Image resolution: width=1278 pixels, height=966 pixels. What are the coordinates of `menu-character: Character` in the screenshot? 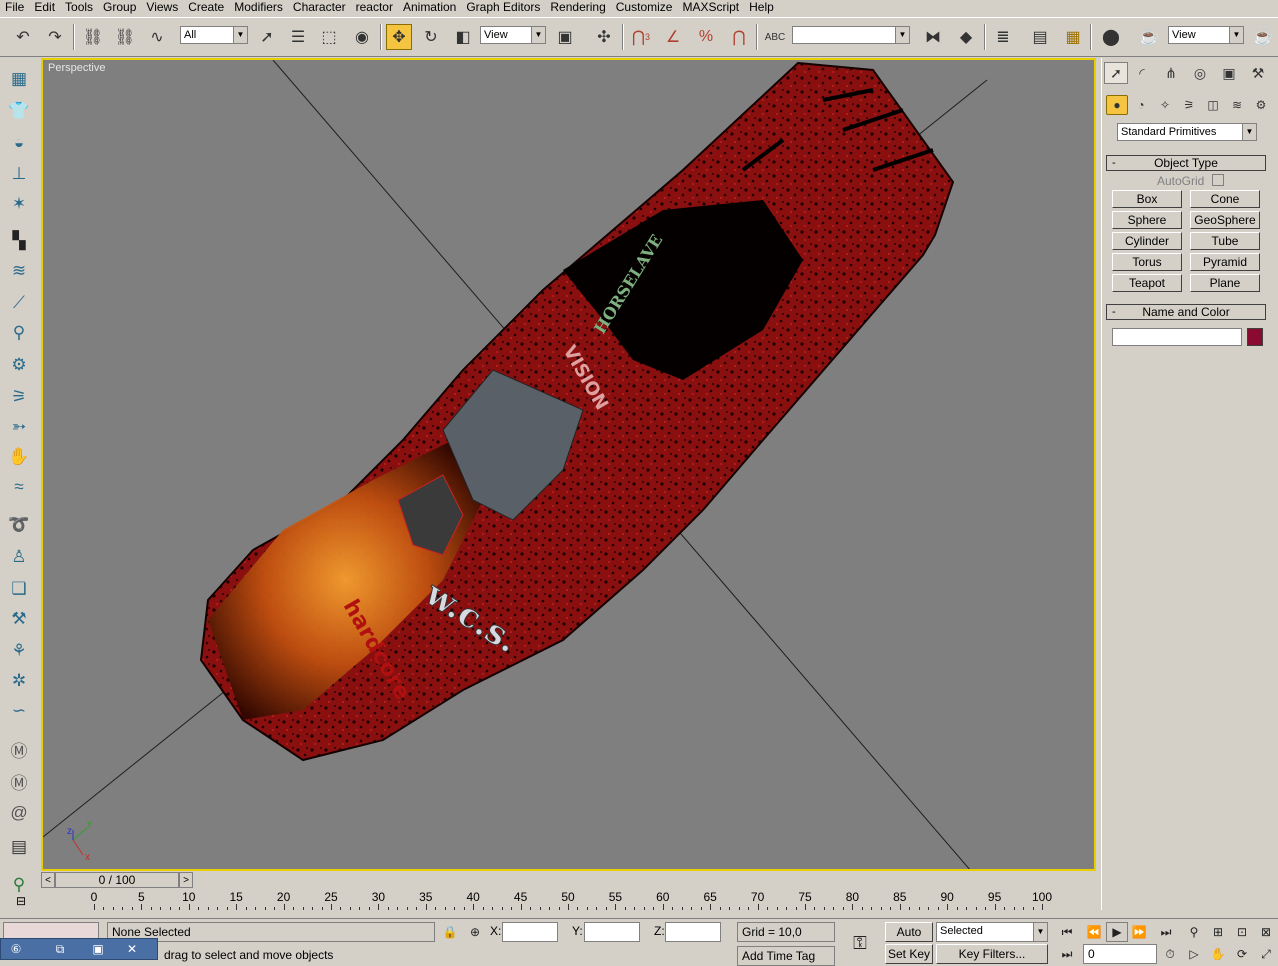 It's located at (319, 7).